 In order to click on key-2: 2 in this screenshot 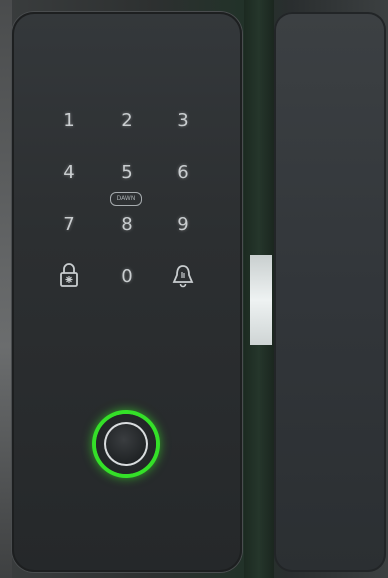, I will do `click(127, 121)`.